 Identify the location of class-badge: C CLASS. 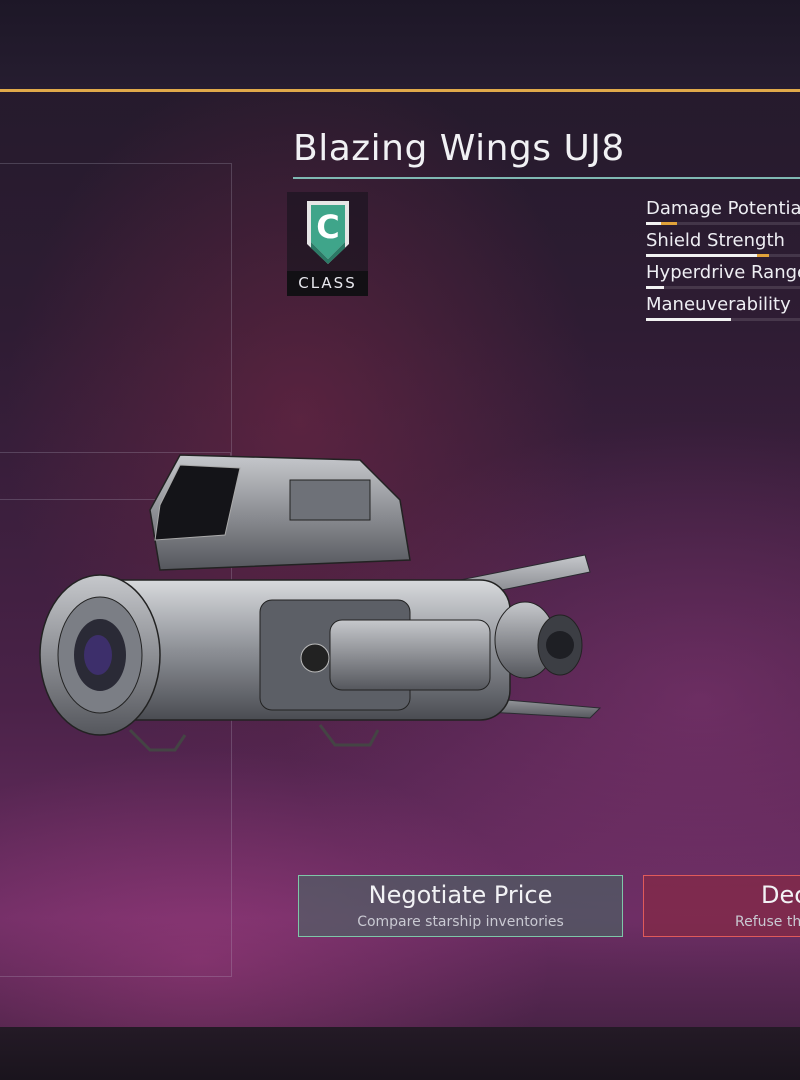
(327, 244).